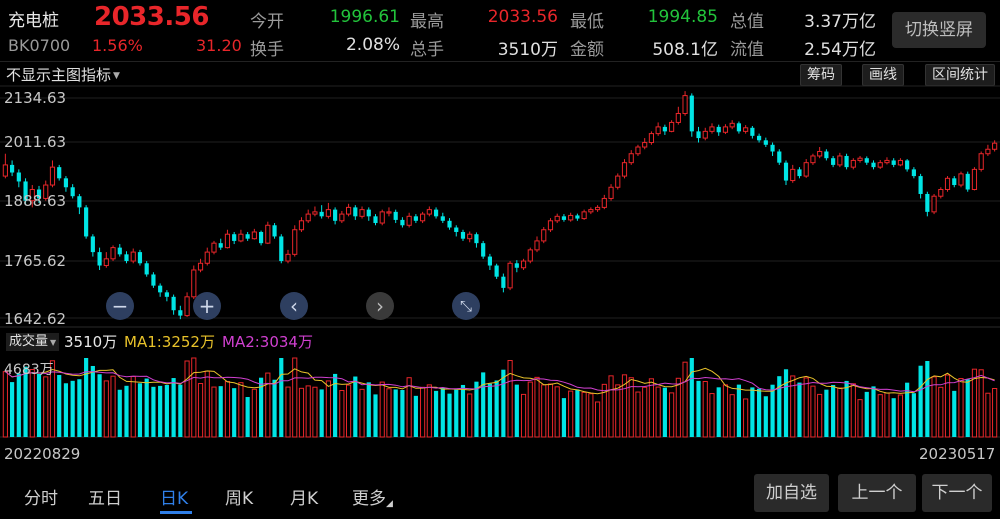 This screenshot has width=1000, height=519. What do you see at coordinates (294, 306) in the screenshot?
I see `scroll-left-button: ‹` at bounding box center [294, 306].